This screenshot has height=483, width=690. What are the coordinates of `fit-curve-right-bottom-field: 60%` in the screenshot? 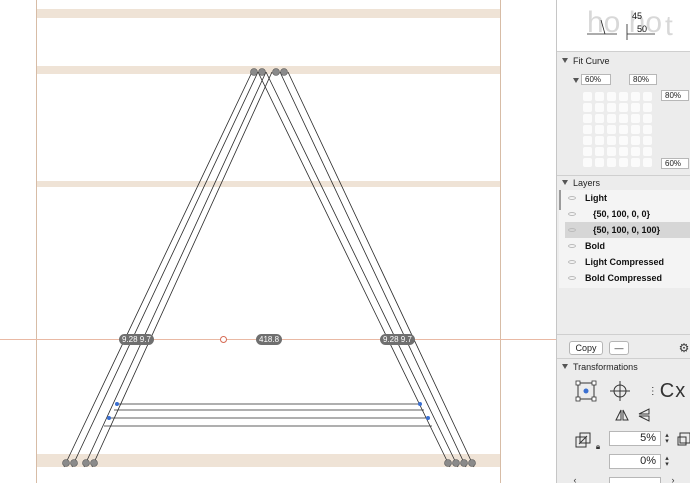 It's located at (675, 163).